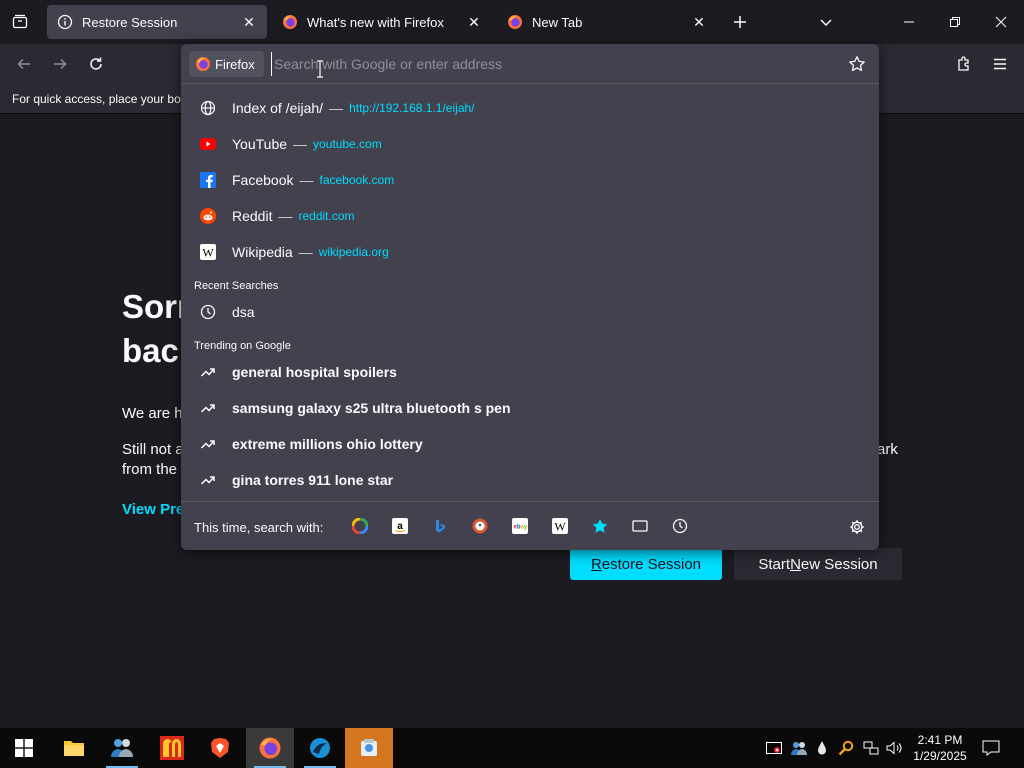 Image resolution: width=1024 pixels, height=768 pixels. What do you see at coordinates (20, 22) in the screenshot?
I see `firefox-view-button` at bounding box center [20, 22].